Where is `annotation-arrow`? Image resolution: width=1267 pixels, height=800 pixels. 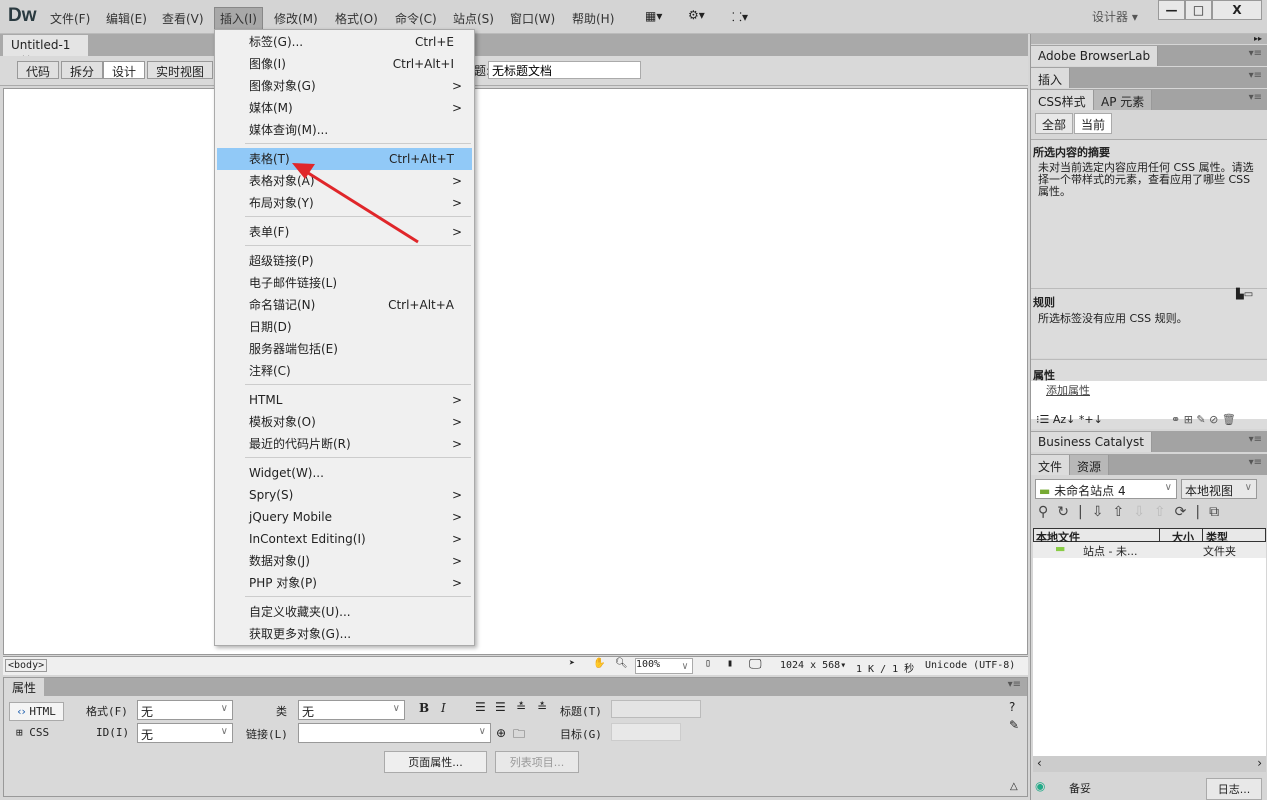 annotation-arrow is located at coordinates (355, 203).